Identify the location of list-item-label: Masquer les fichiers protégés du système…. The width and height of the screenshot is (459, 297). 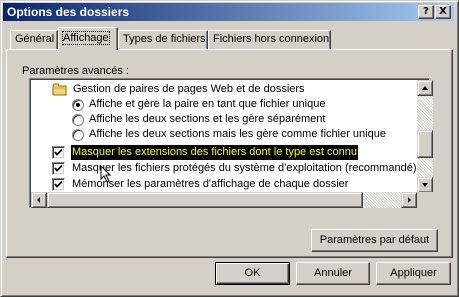
(244, 168).